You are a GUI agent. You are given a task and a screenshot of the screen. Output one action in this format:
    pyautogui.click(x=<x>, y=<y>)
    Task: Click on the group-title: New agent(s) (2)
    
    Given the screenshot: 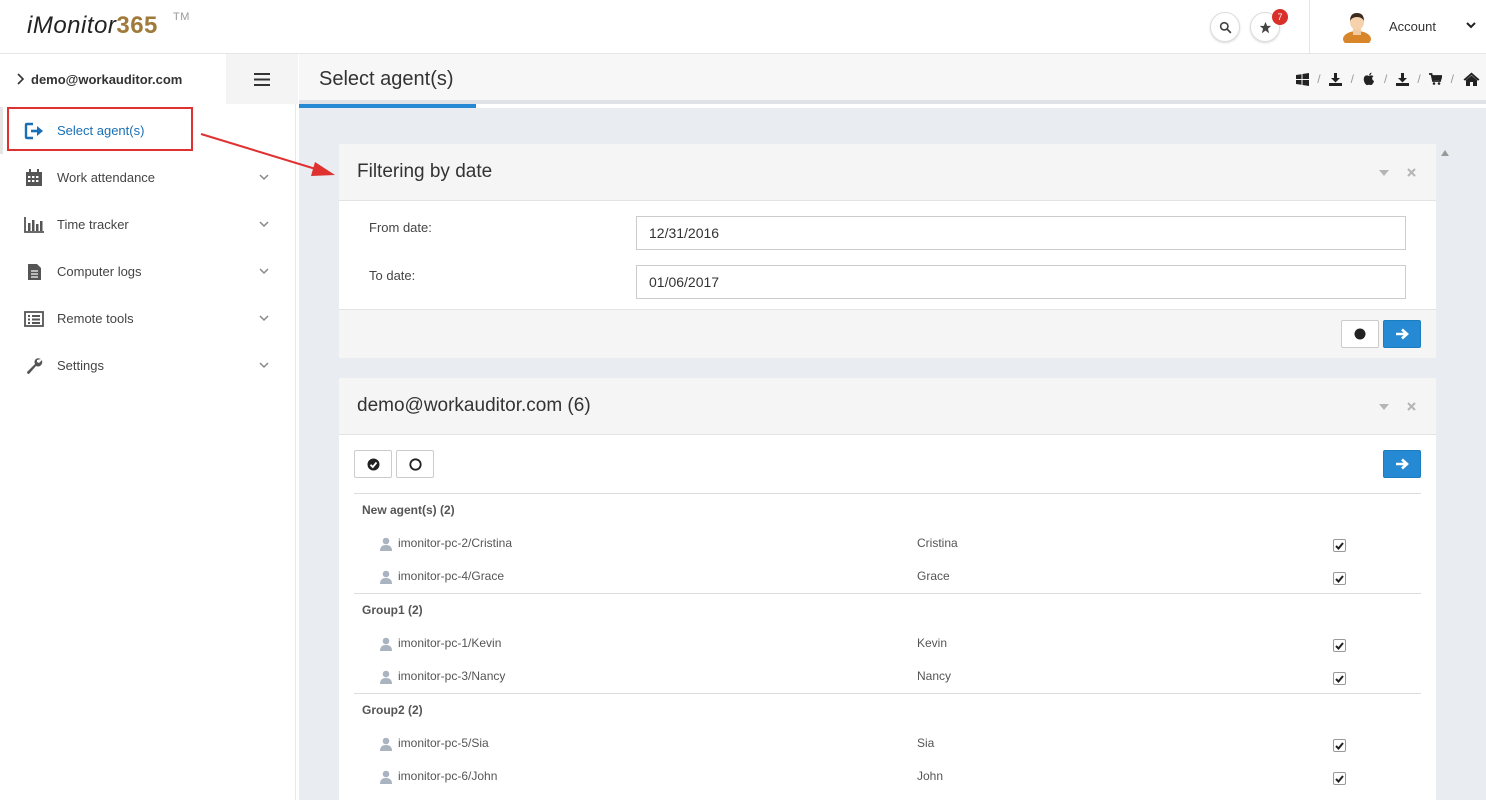 What is the action you would take?
    pyautogui.click(x=408, y=510)
    